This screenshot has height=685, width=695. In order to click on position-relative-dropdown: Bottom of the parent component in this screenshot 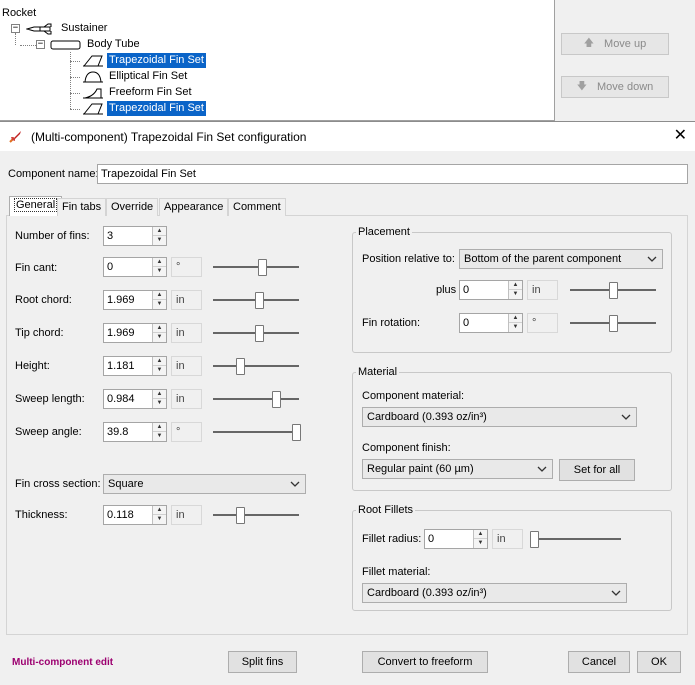, I will do `click(561, 259)`.